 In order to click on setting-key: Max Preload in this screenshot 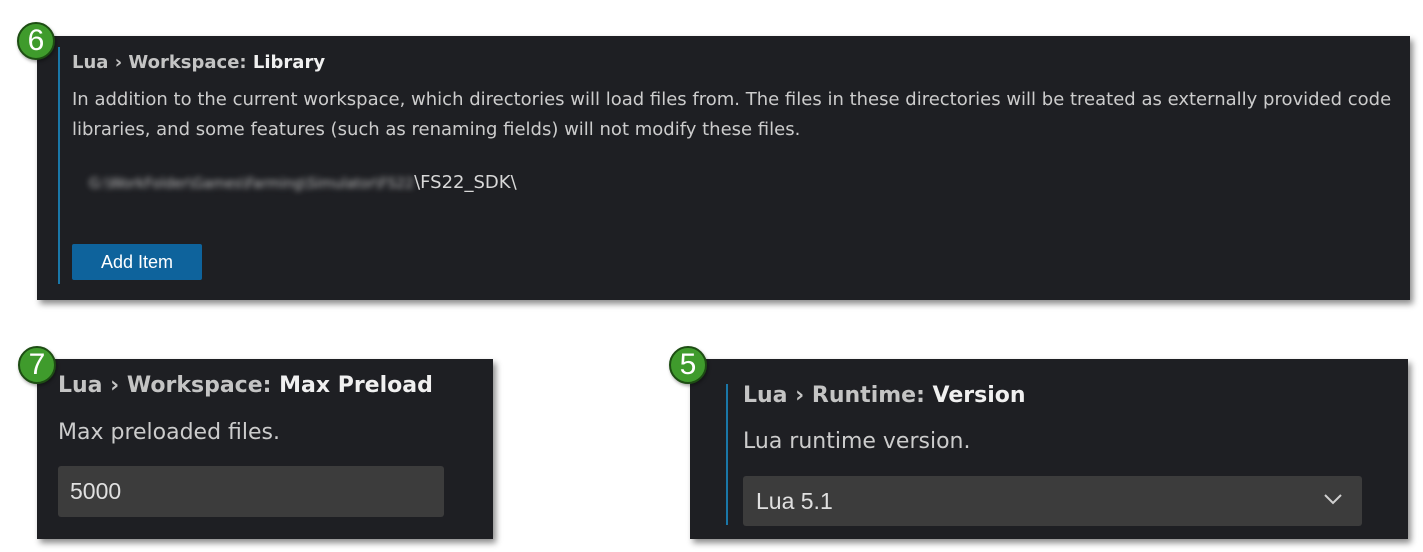, I will do `click(356, 385)`.